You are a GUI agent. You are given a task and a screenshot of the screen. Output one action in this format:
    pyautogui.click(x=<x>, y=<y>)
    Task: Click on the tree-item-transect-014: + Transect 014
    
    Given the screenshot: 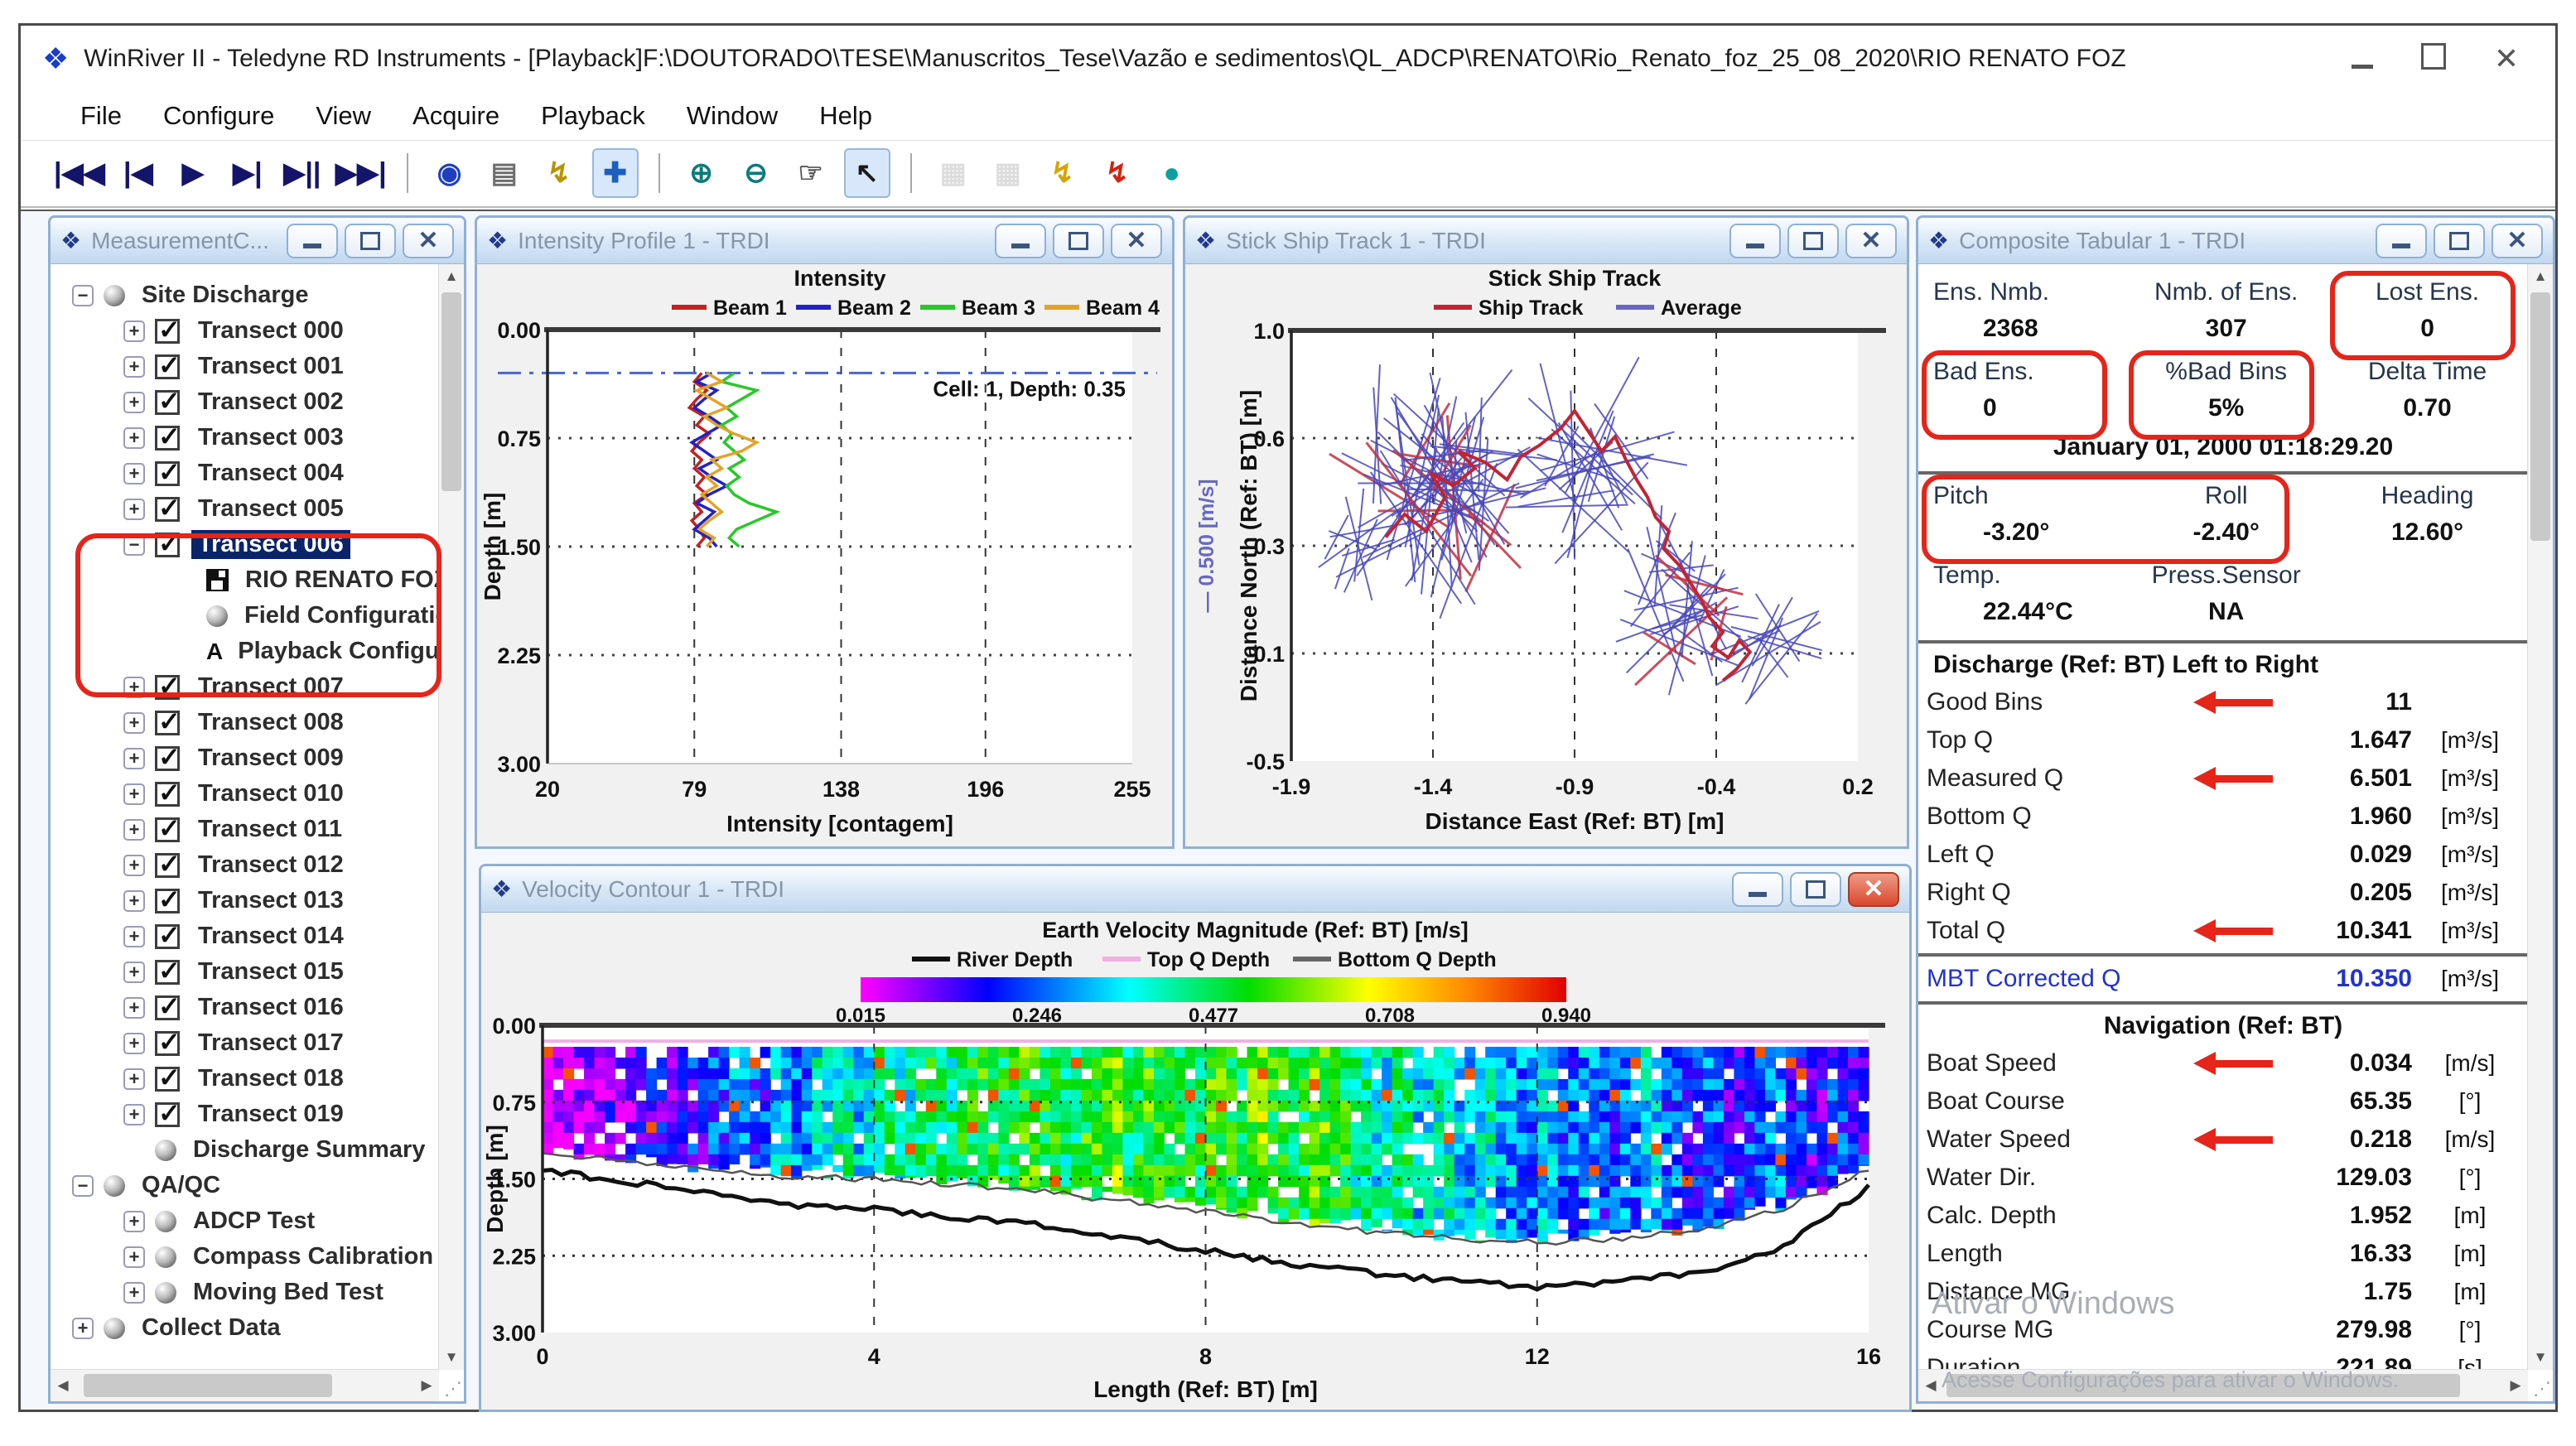 What is the action you would take?
    pyautogui.click(x=245, y=936)
    